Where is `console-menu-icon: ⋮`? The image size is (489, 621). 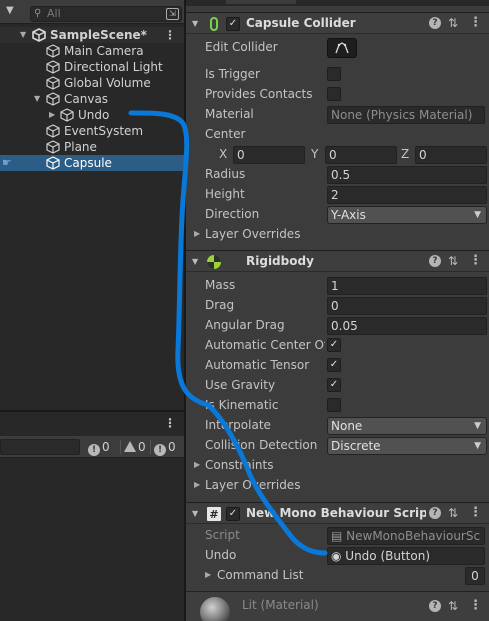 console-menu-icon: ⋮ is located at coordinates (170, 423).